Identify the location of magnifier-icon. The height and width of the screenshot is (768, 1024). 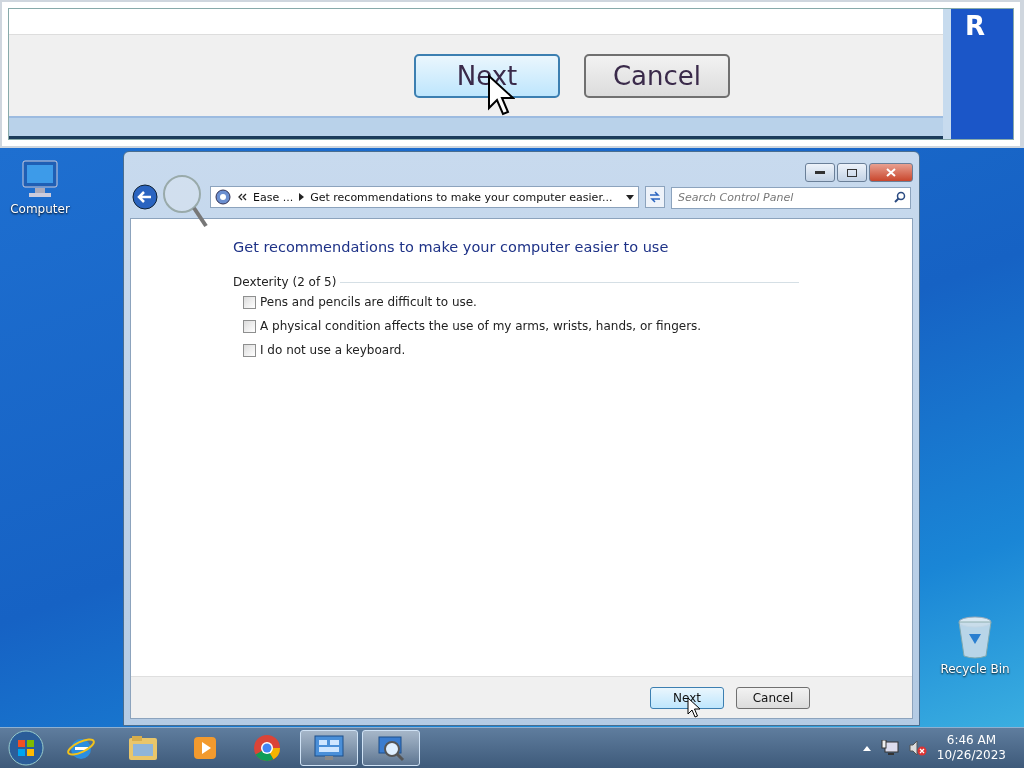
(391, 748).